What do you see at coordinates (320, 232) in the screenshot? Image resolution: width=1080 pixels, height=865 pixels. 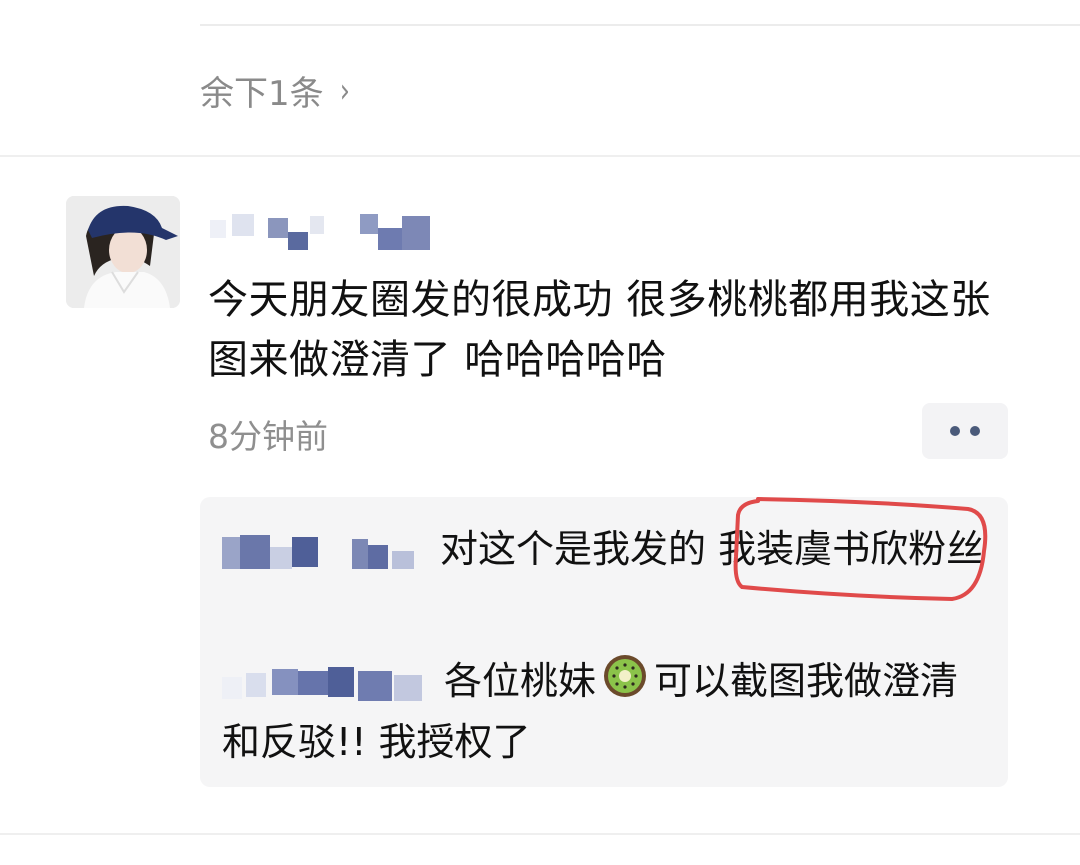 I see `author-name-mosaic` at bounding box center [320, 232].